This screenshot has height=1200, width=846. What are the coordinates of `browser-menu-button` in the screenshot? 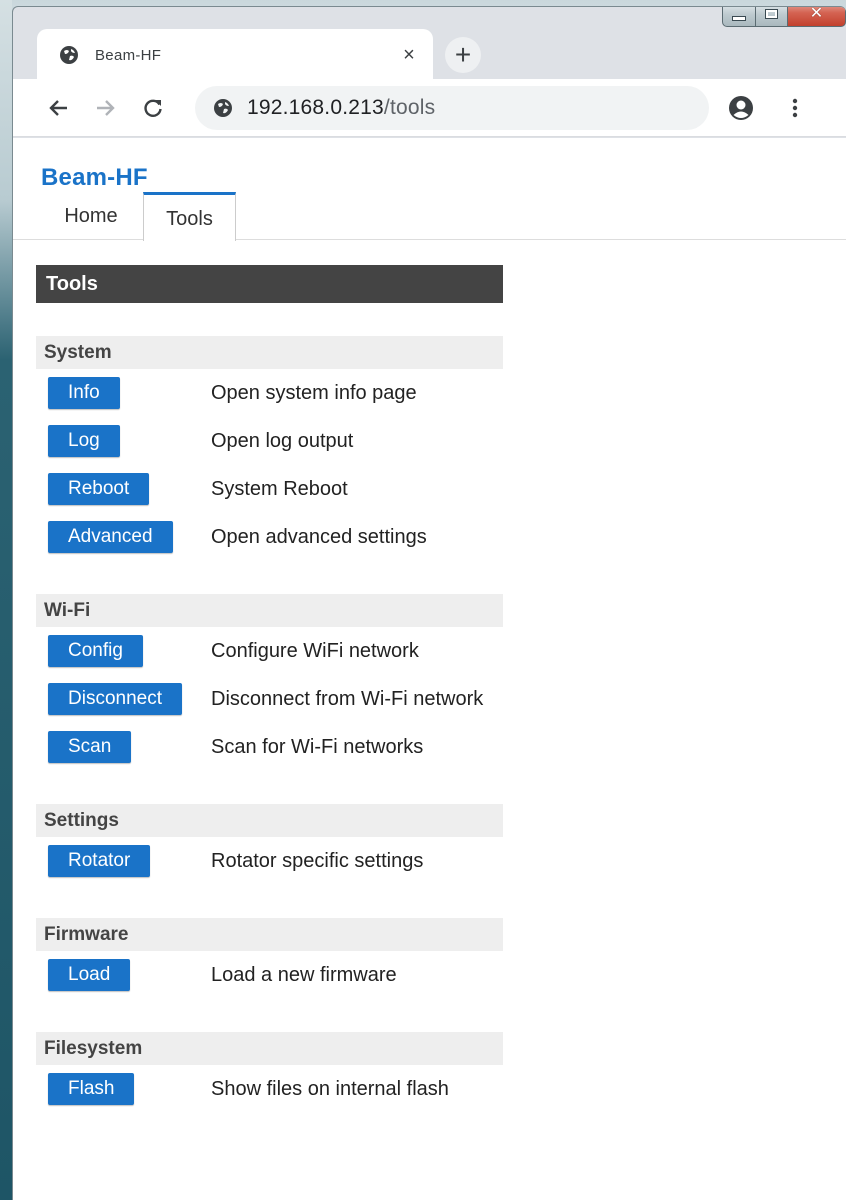 It's located at (795, 108).